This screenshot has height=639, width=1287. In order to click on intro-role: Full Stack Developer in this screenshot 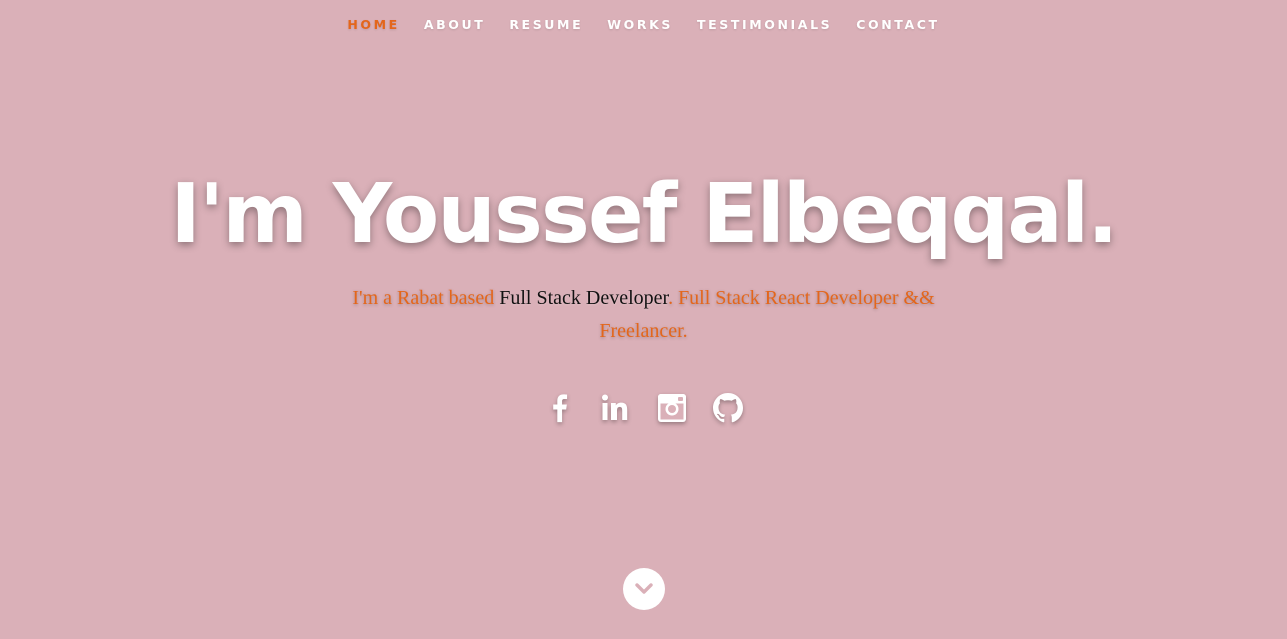, I will do `click(584, 298)`.